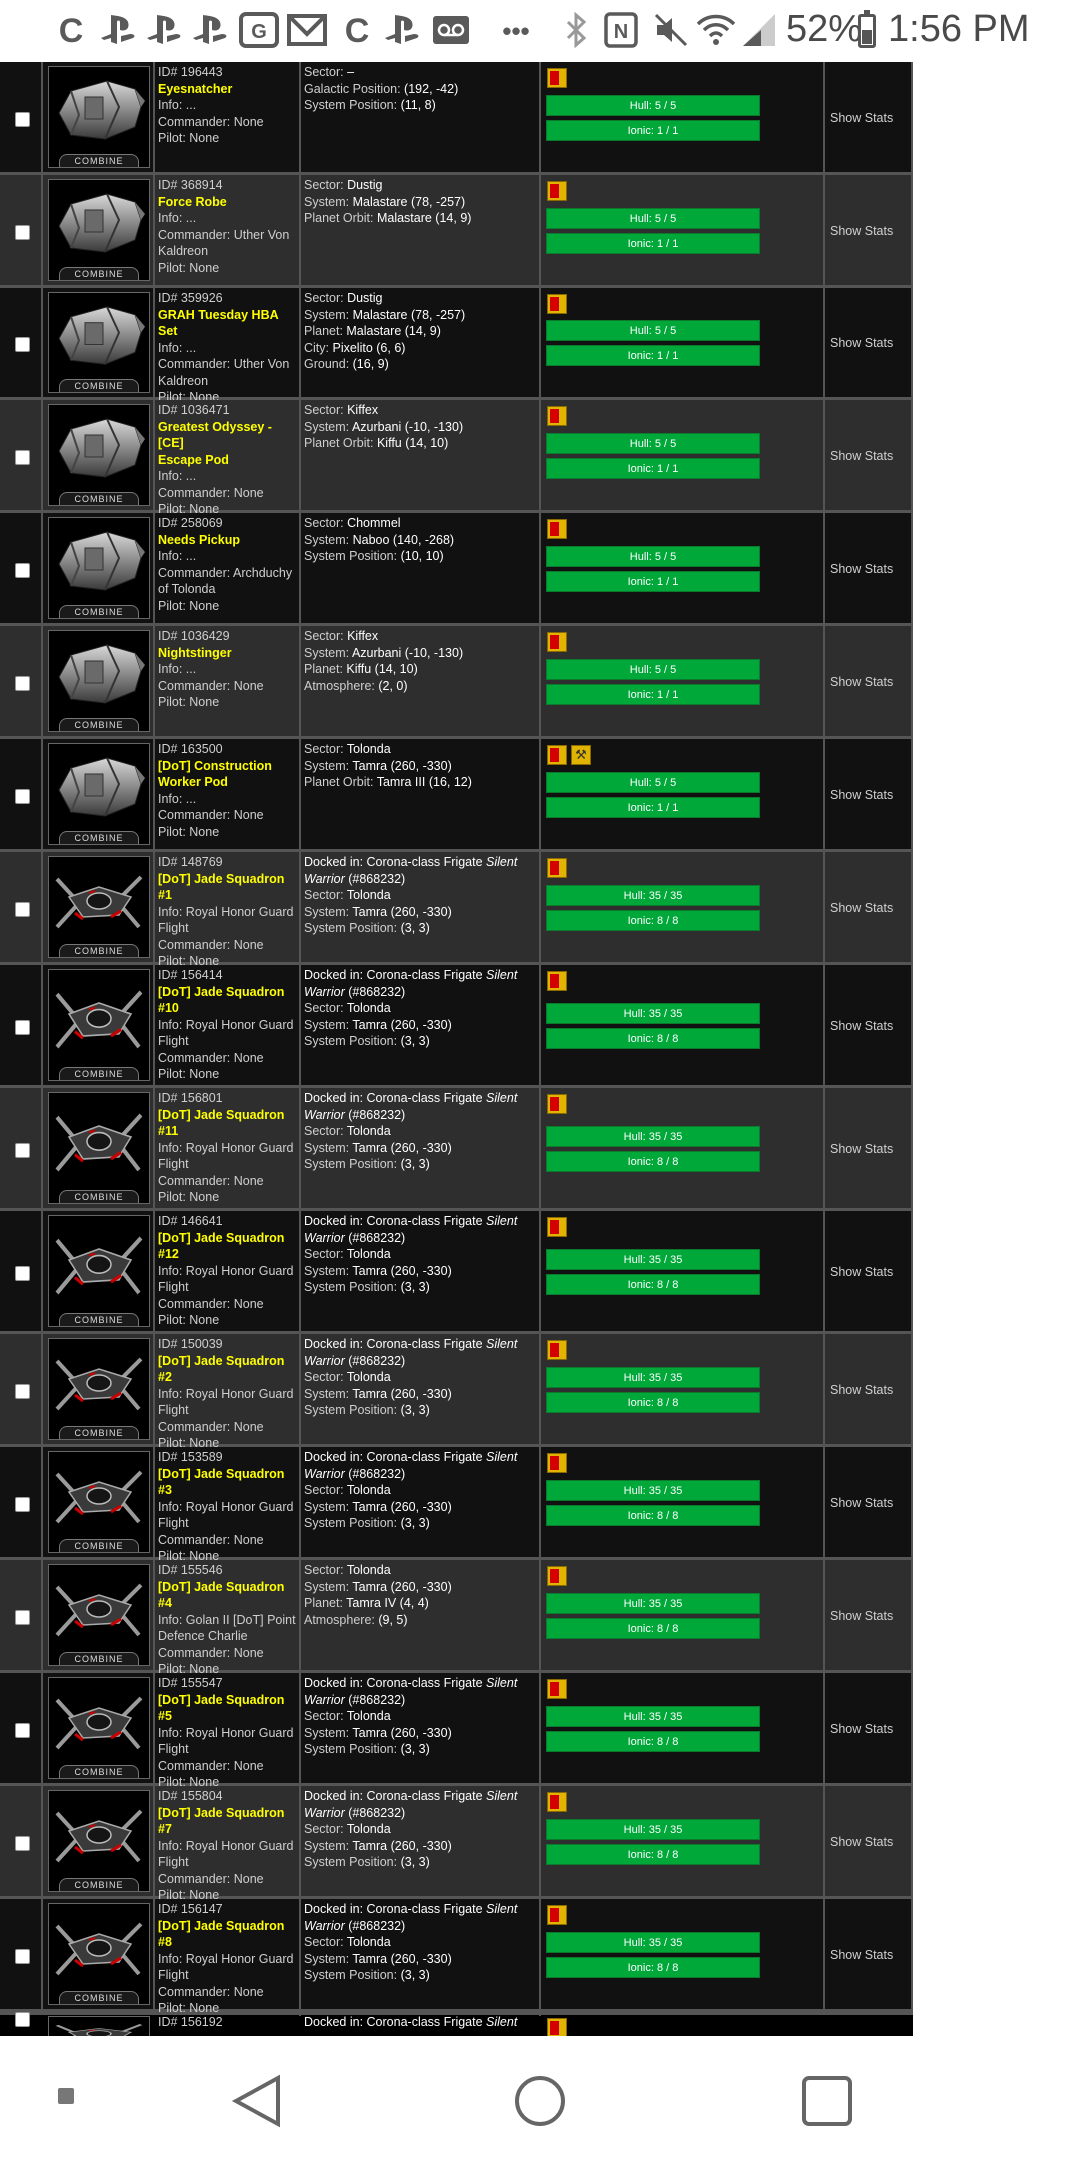 The height and width of the screenshot is (2160, 1080). Describe the element at coordinates (227, 1934) in the screenshot. I see `vessel-name-link: [DoT] Jade Squadron #8` at that location.